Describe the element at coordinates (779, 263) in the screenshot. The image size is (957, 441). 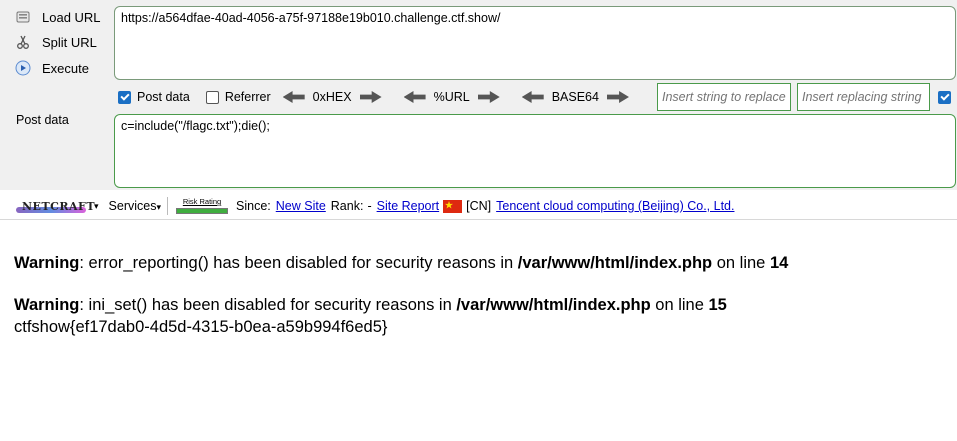
I see `warning-line-number-1: 14` at that location.